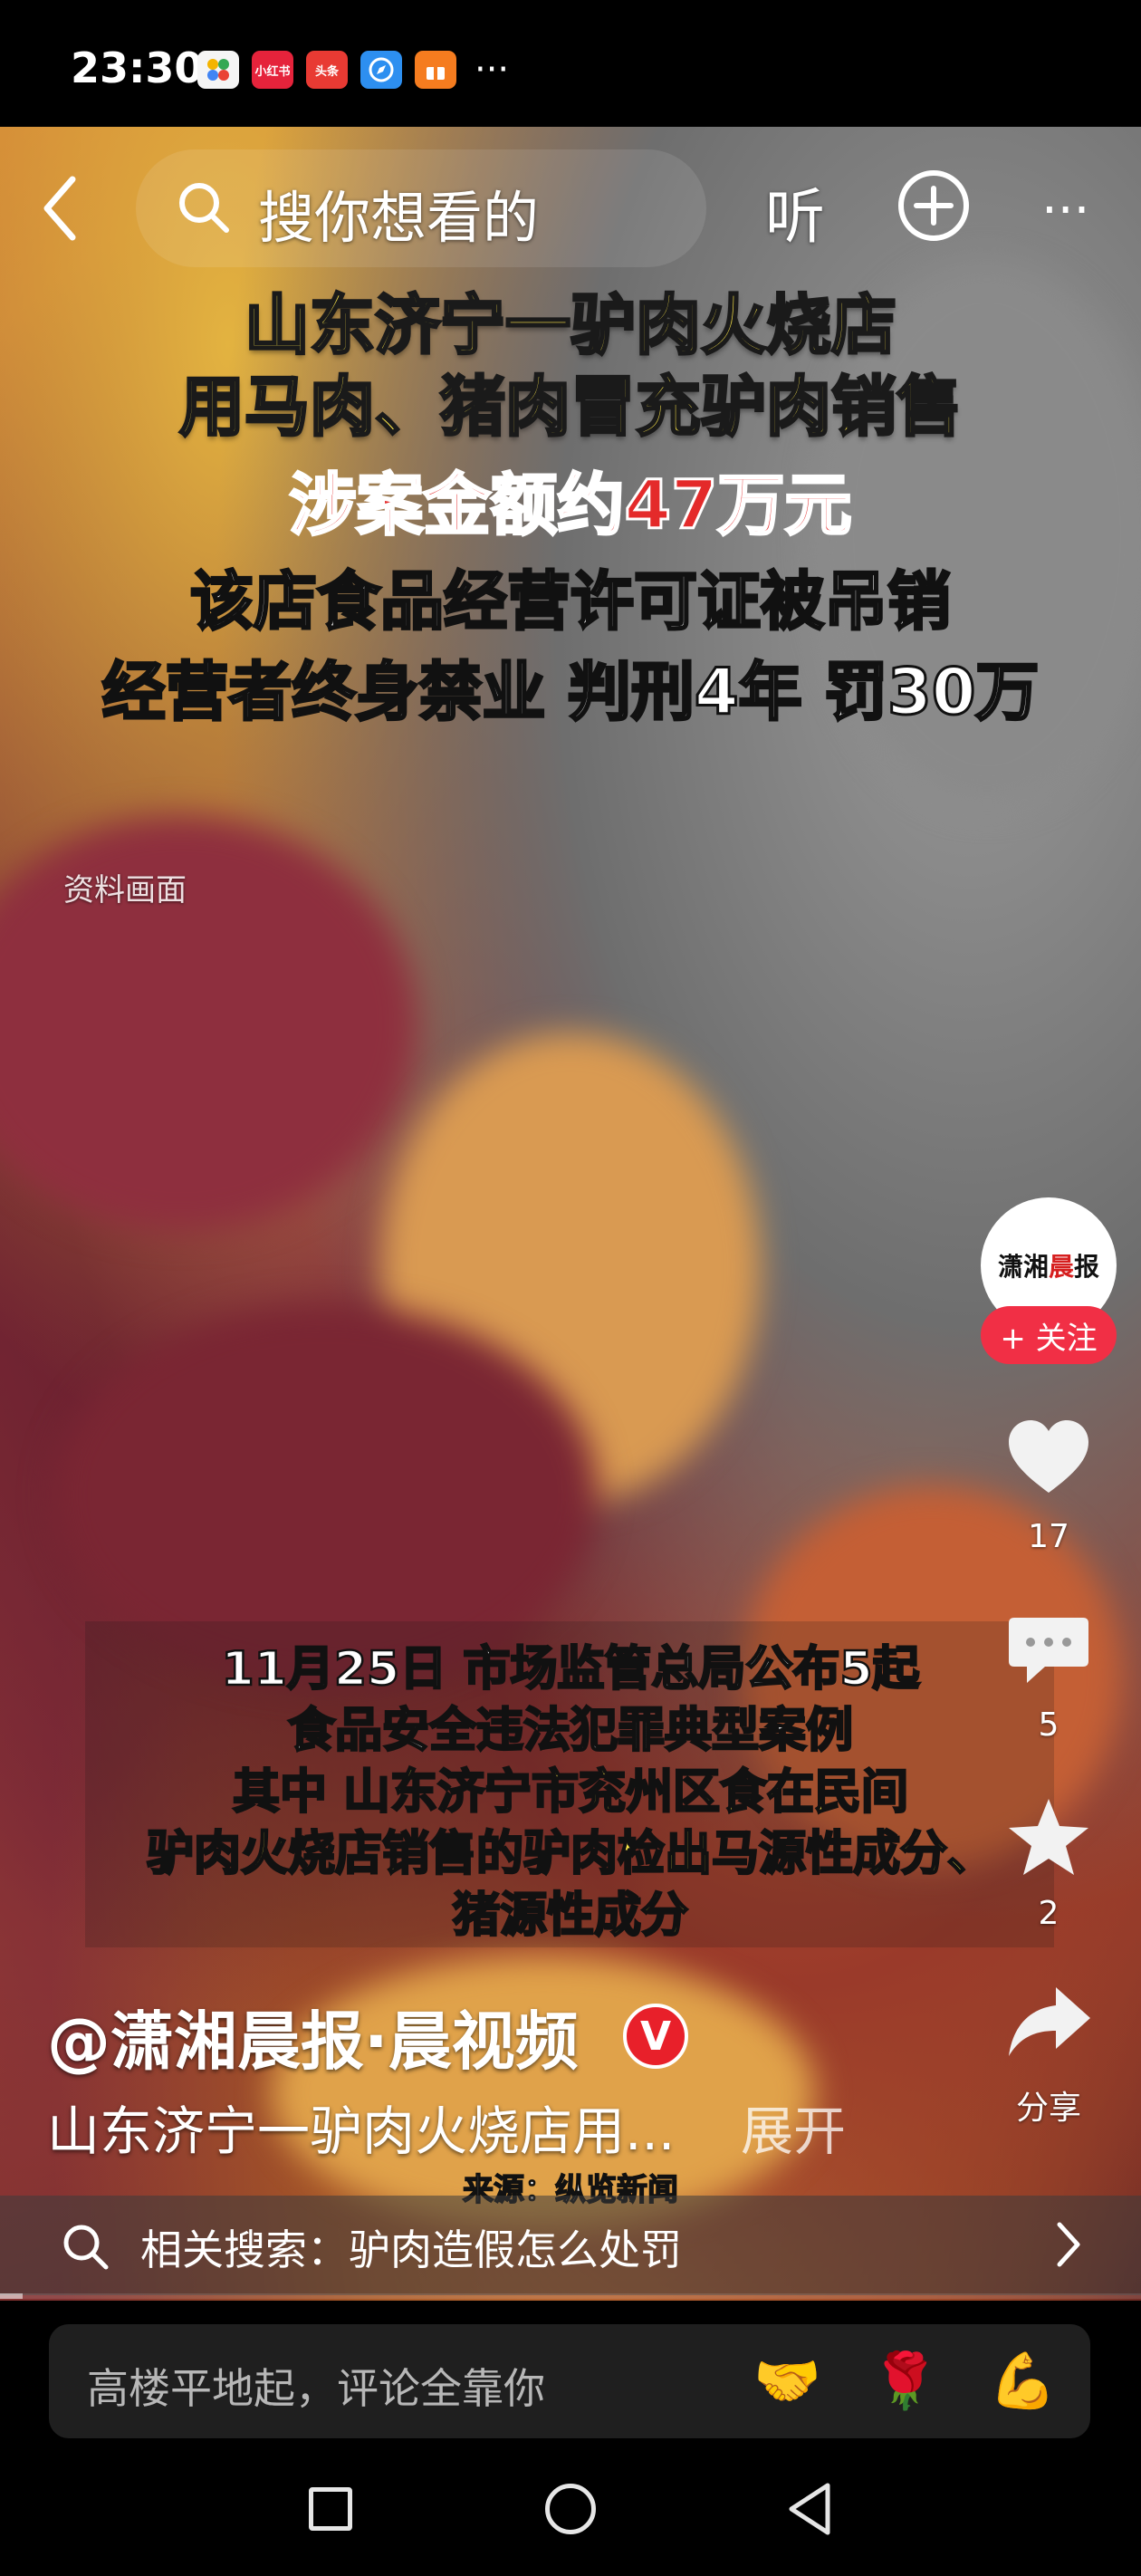  I want to click on back-arrow-icon, so click(62, 208).